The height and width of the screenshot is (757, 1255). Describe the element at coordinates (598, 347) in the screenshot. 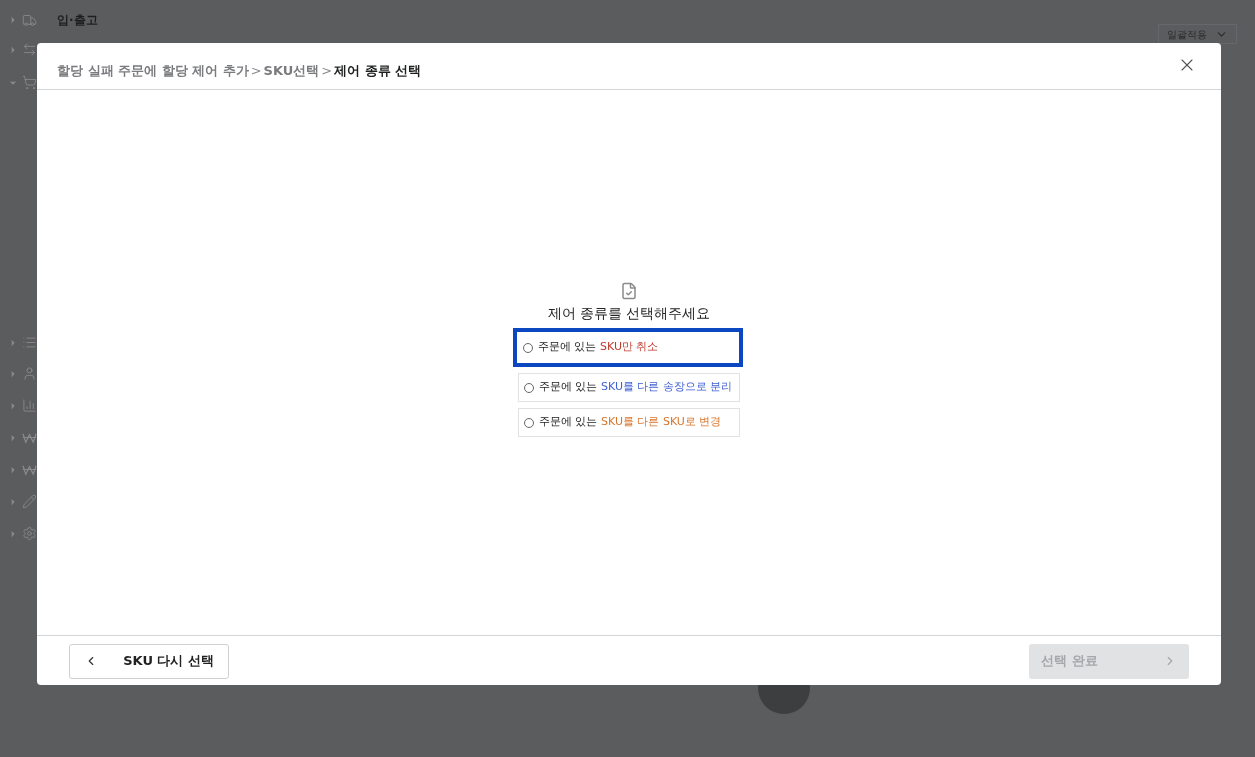

I see `option-label: 주문에 있는 SKU만 취소` at that location.